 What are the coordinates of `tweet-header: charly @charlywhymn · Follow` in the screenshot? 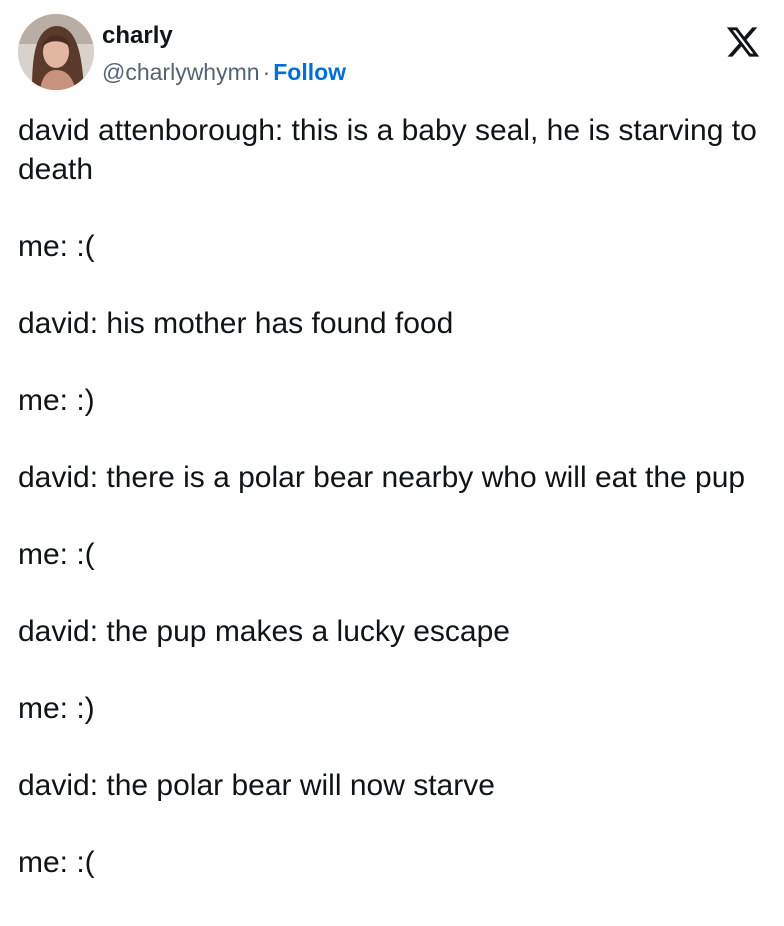 It's located at (393, 53).